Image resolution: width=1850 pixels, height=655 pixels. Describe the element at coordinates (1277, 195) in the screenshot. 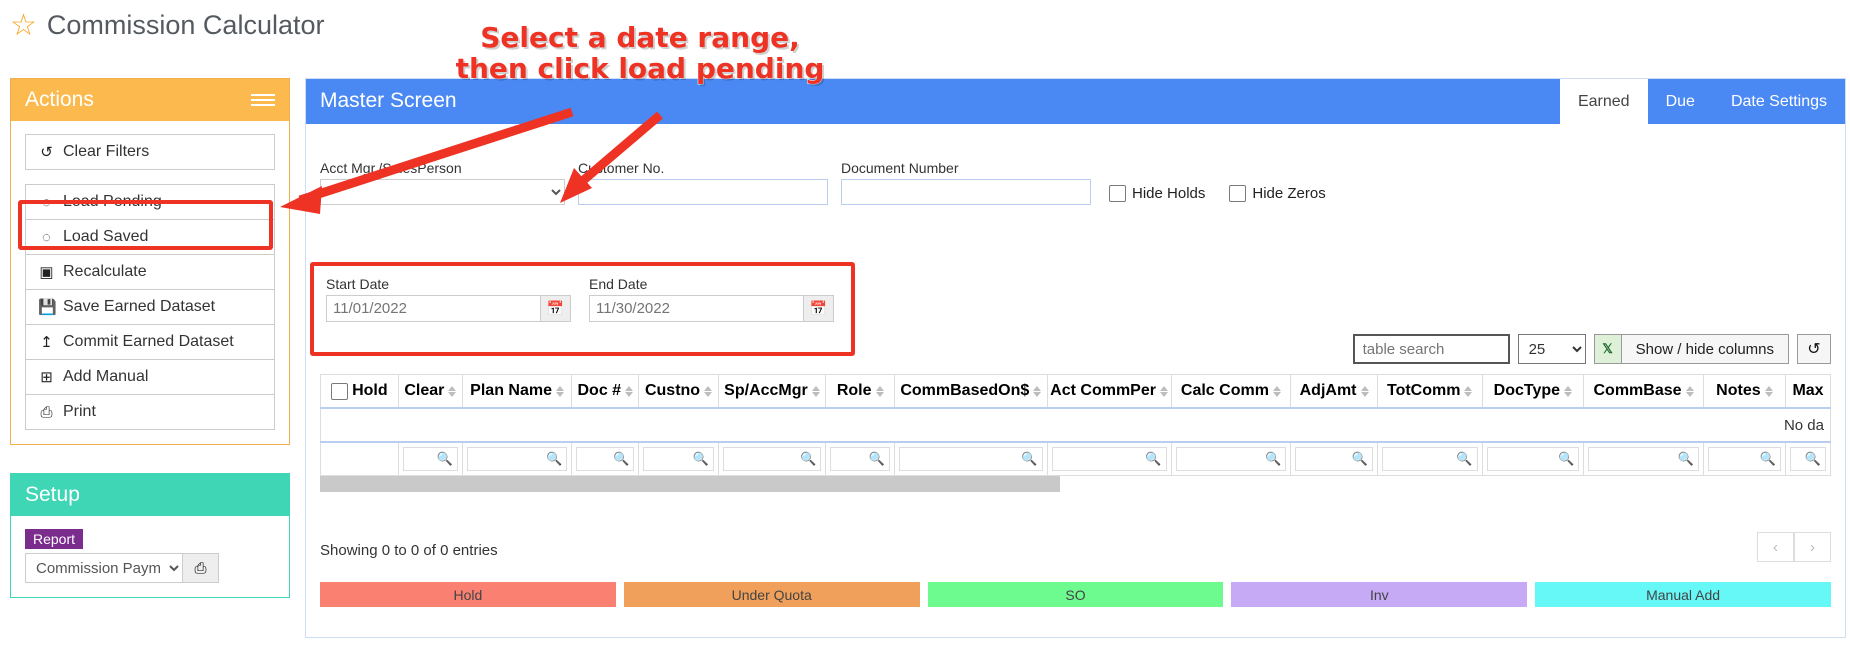

I see `hide-zeros-checkbox-wrap: Hide Zeros` at that location.